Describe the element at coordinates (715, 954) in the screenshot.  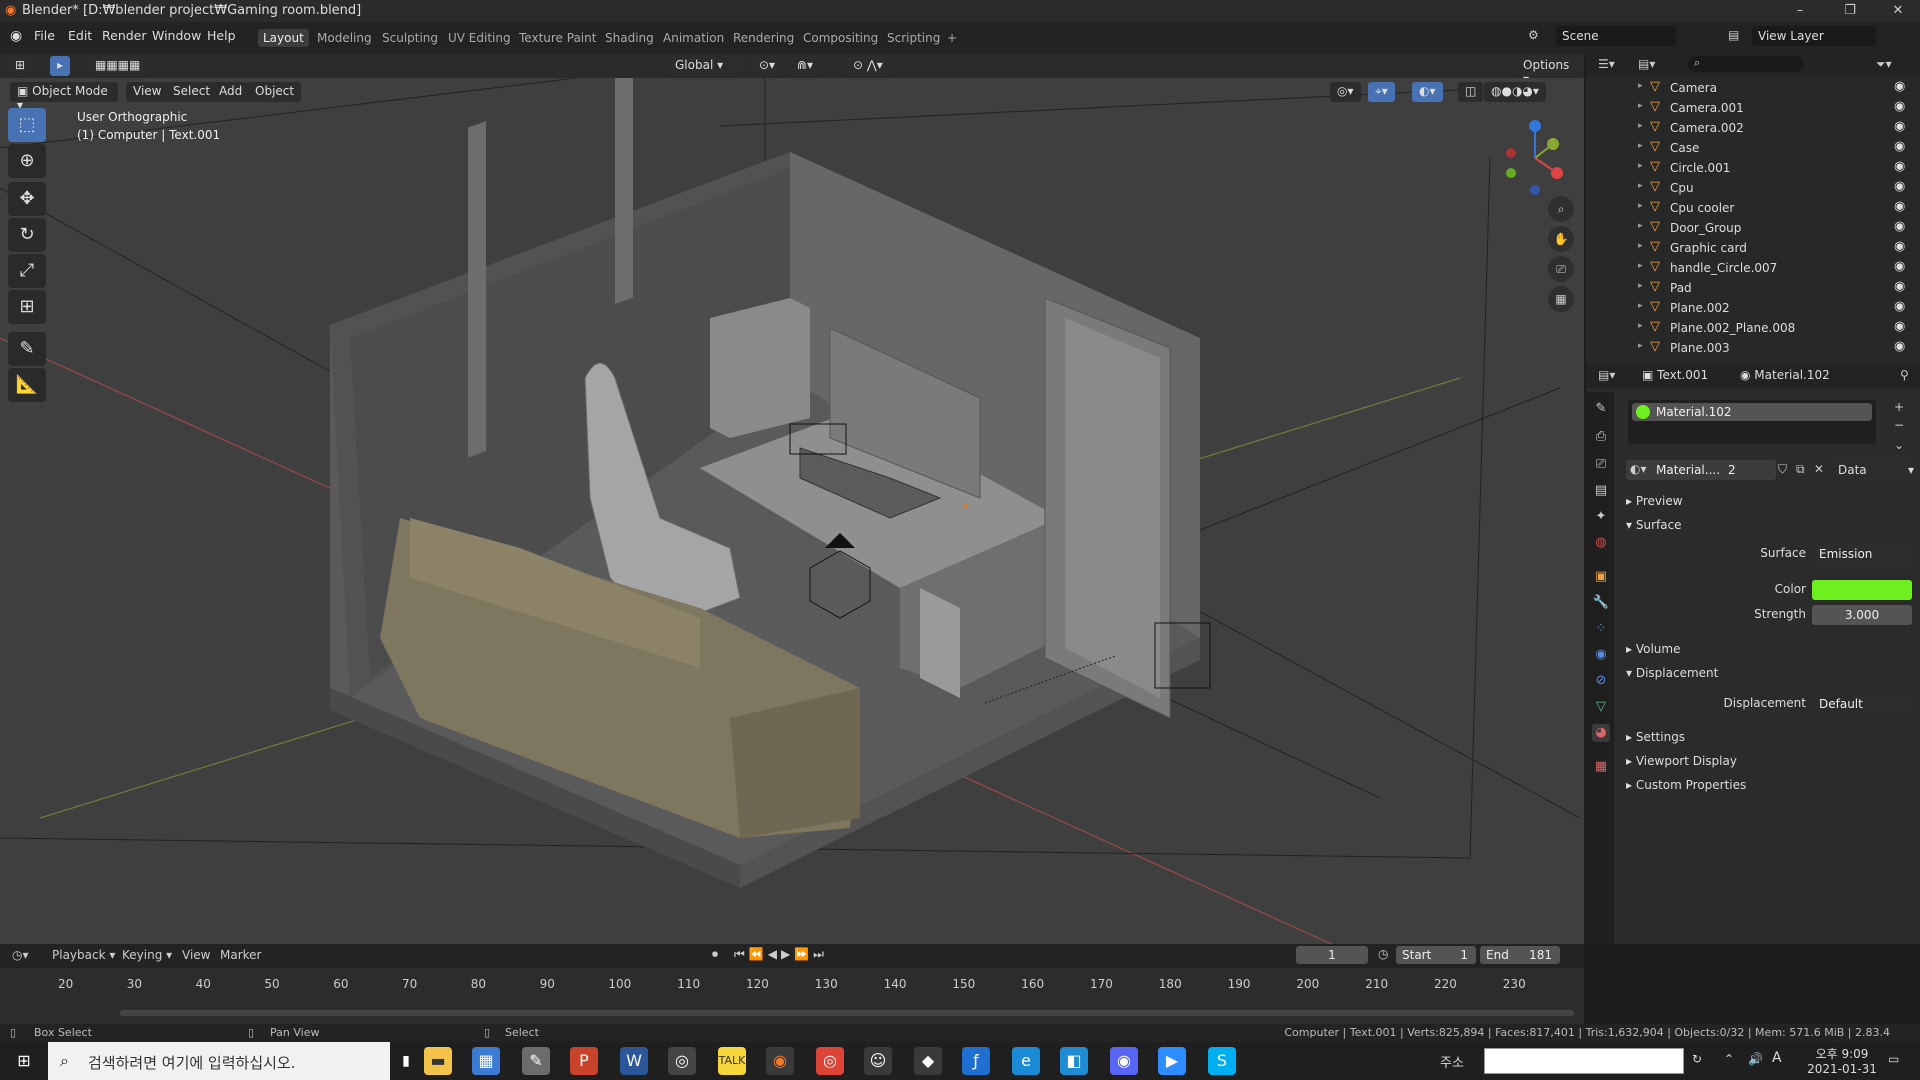
I see `record-icon: ⏺` at that location.